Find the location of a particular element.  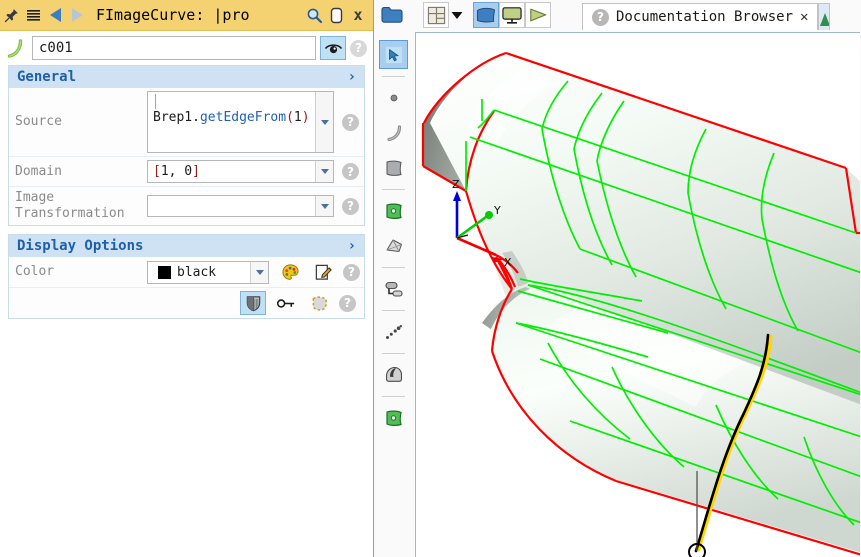

property-label-domain: Domain is located at coordinates (38, 171).